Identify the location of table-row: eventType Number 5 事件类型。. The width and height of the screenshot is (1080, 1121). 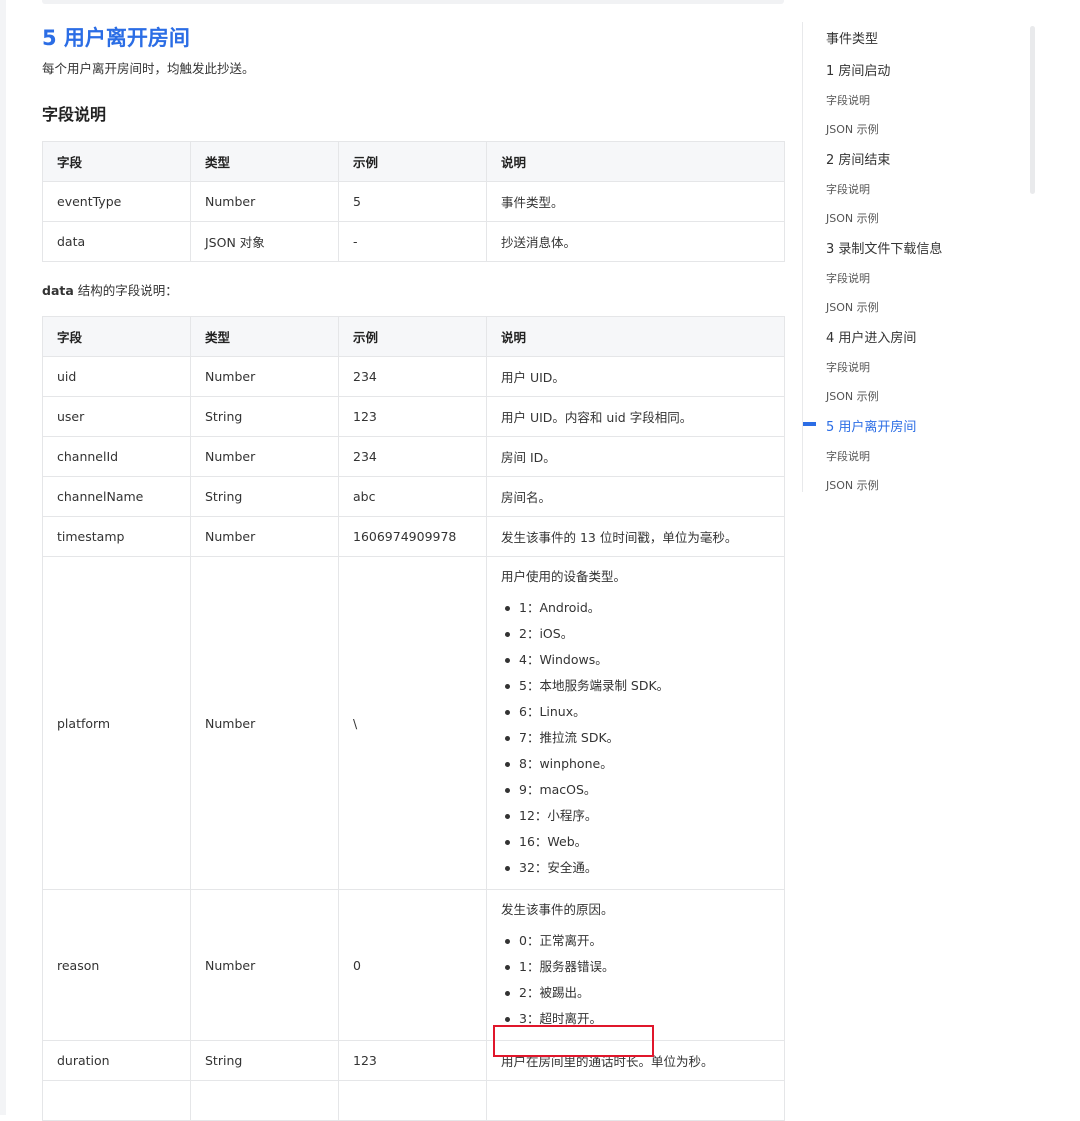
(413, 201).